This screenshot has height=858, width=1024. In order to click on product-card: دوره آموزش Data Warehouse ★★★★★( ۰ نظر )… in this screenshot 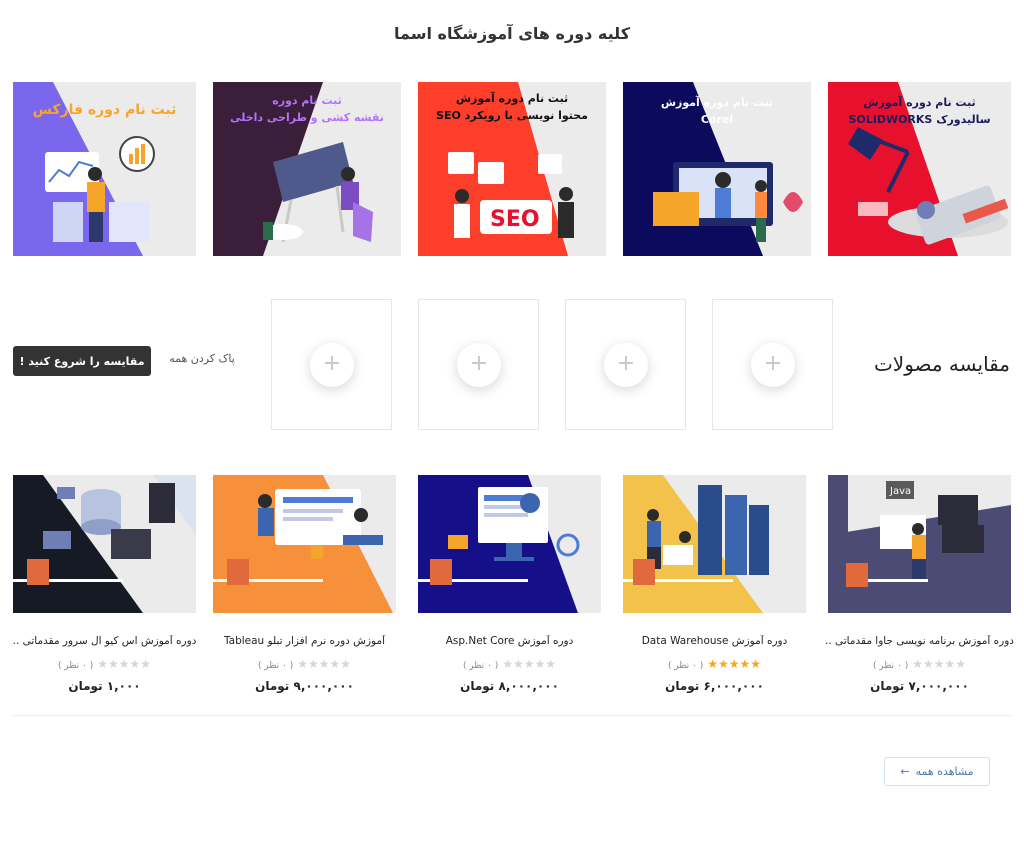, I will do `click(714, 585)`.